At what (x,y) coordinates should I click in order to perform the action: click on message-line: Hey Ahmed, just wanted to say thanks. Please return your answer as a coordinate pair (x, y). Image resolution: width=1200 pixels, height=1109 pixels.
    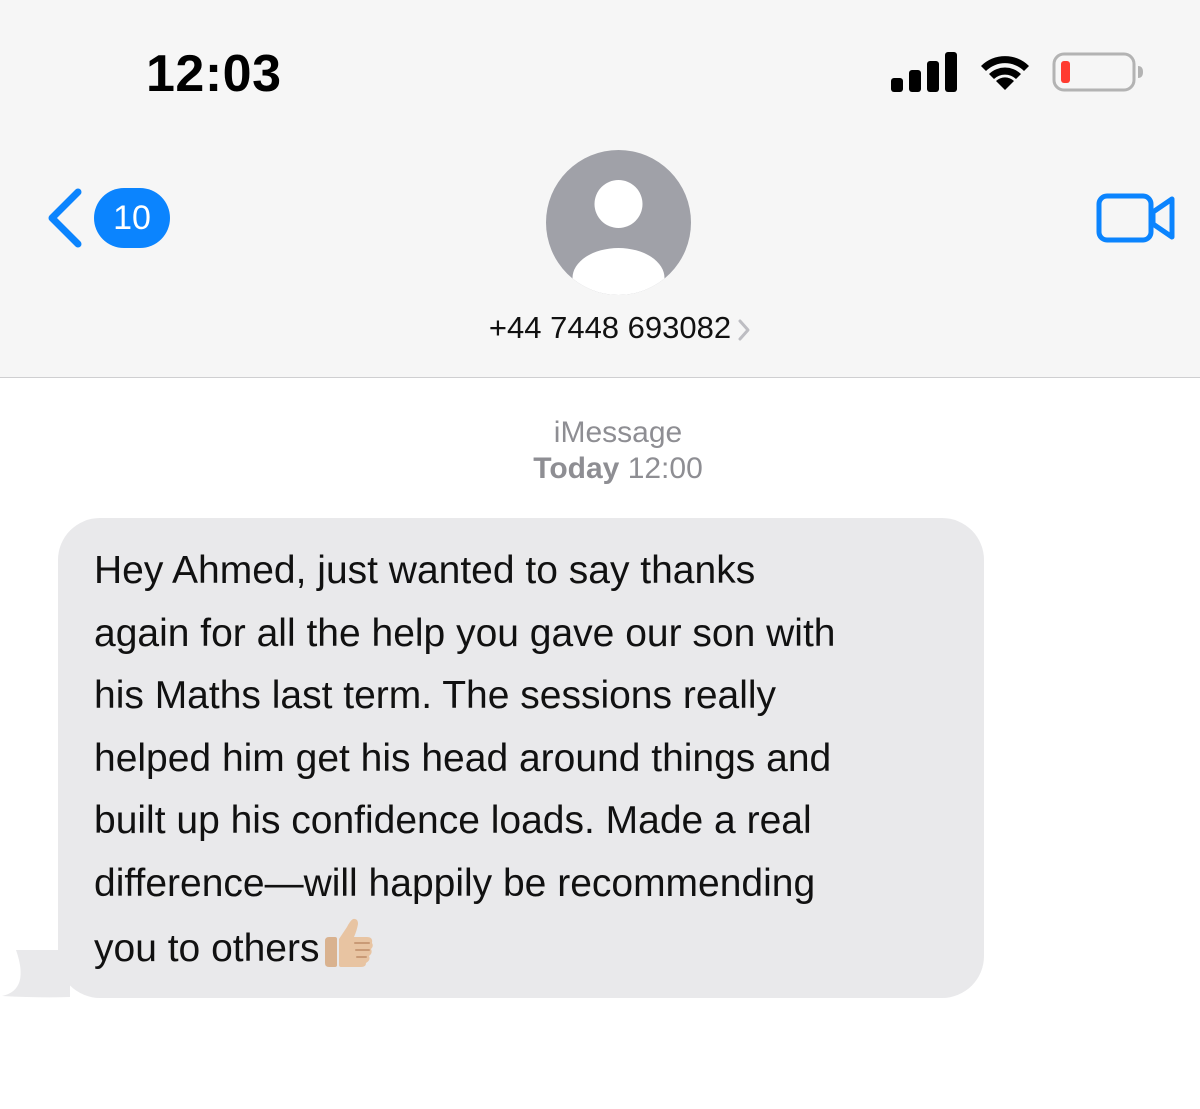
    Looking at the image, I should click on (425, 570).